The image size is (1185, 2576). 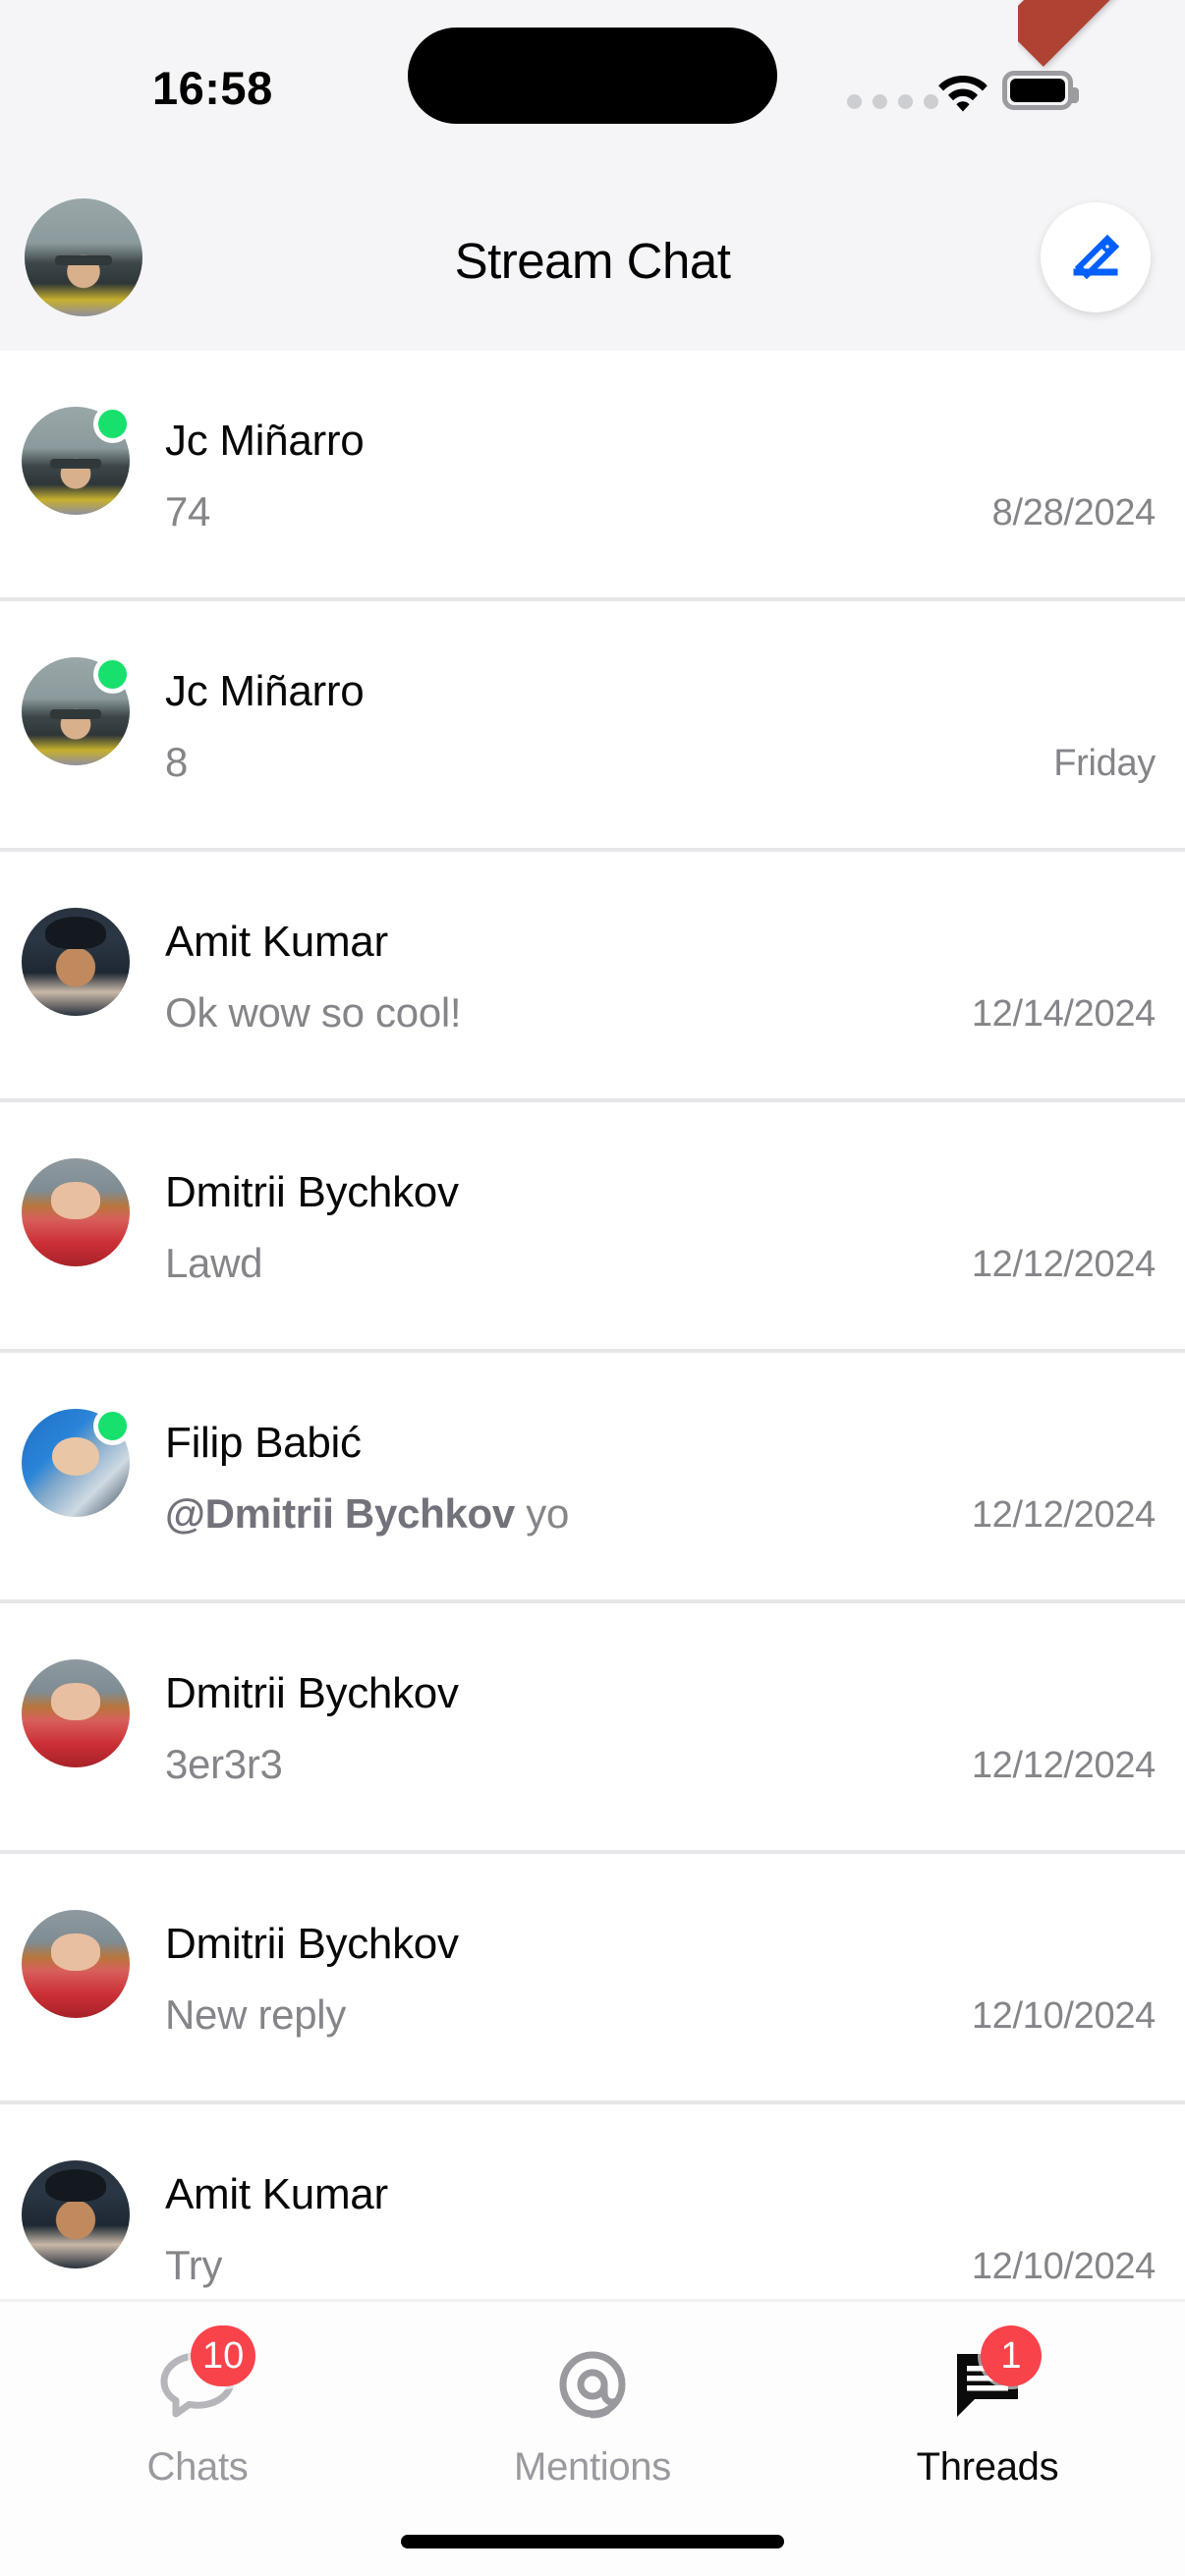 What do you see at coordinates (893, 101) in the screenshot?
I see `signal-dots-icon` at bounding box center [893, 101].